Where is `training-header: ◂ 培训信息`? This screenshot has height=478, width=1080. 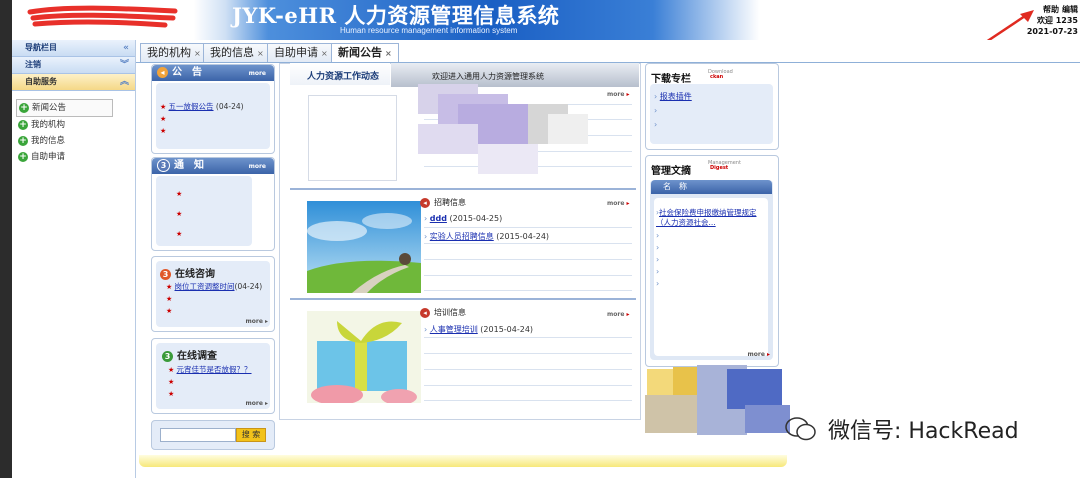 training-header: ◂ 培训信息 is located at coordinates (443, 312).